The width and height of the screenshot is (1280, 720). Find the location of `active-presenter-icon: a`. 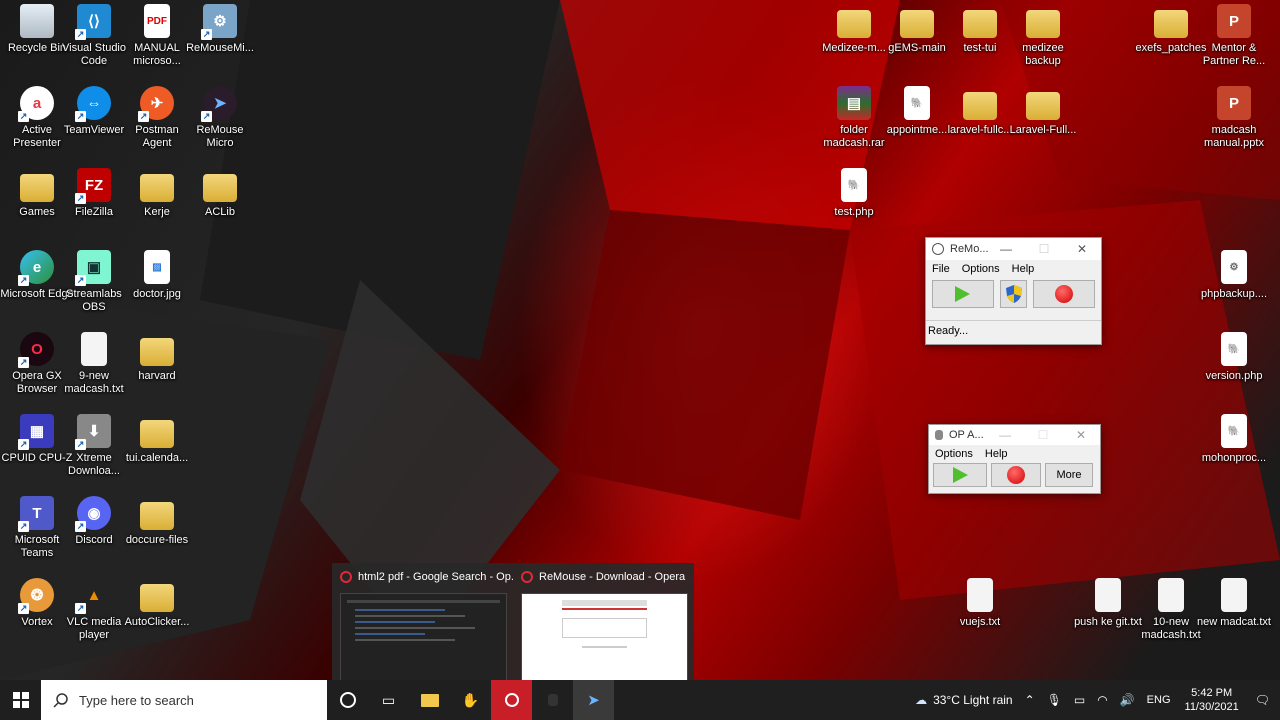

active-presenter-icon: a is located at coordinates (36, 104).